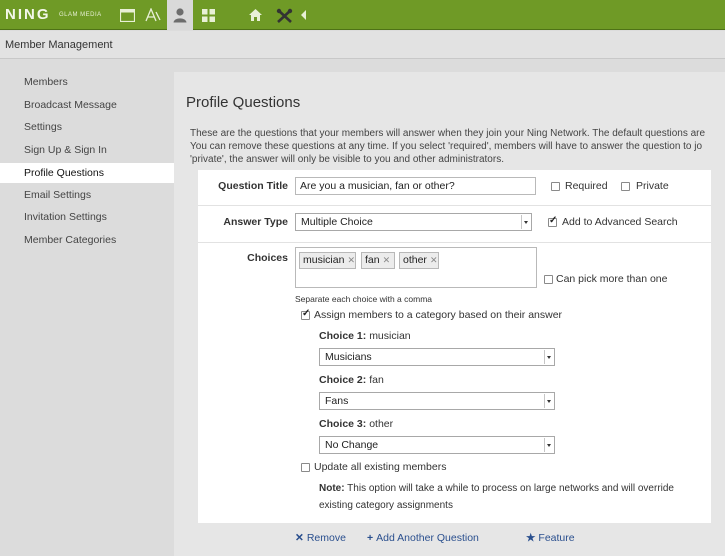  Describe the element at coordinates (87, 82) in the screenshot. I see `sidebar-item-members: Members` at that location.